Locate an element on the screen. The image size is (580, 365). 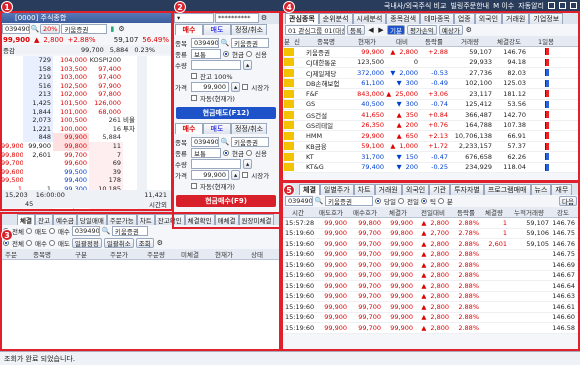
orderbook-ask-row: 213 102,000 97,800 is located at coordinates (86, 94).